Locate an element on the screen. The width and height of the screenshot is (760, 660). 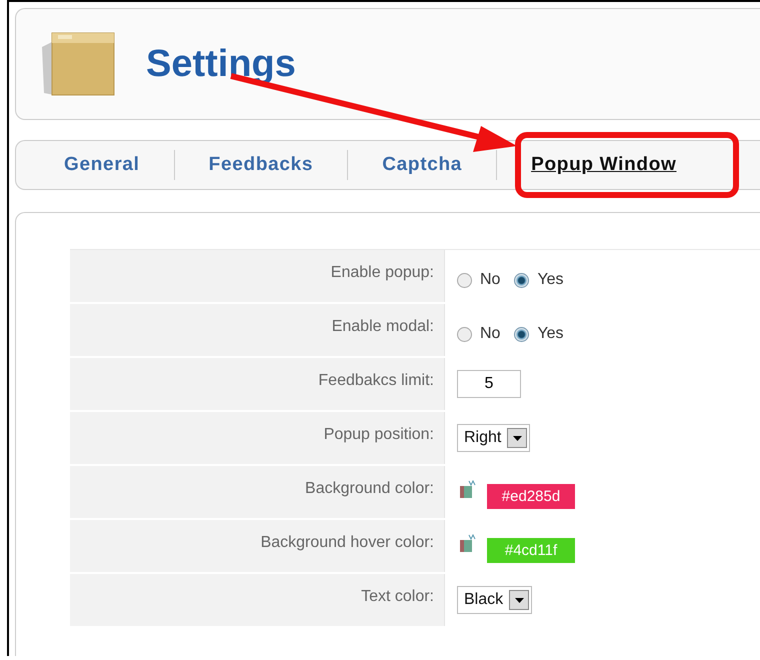
tab: Popup Window is located at coordinates (603, 165).